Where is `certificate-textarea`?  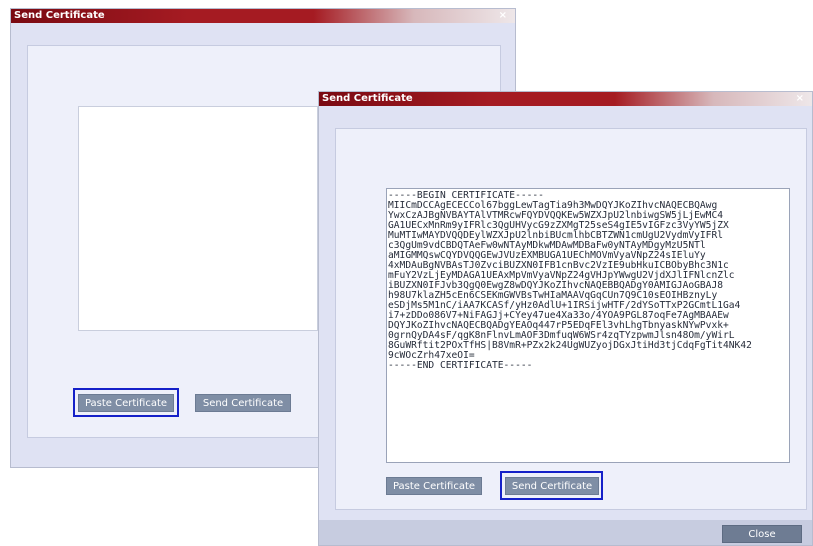 certificate-textarea is located at coordinates (198, 218).